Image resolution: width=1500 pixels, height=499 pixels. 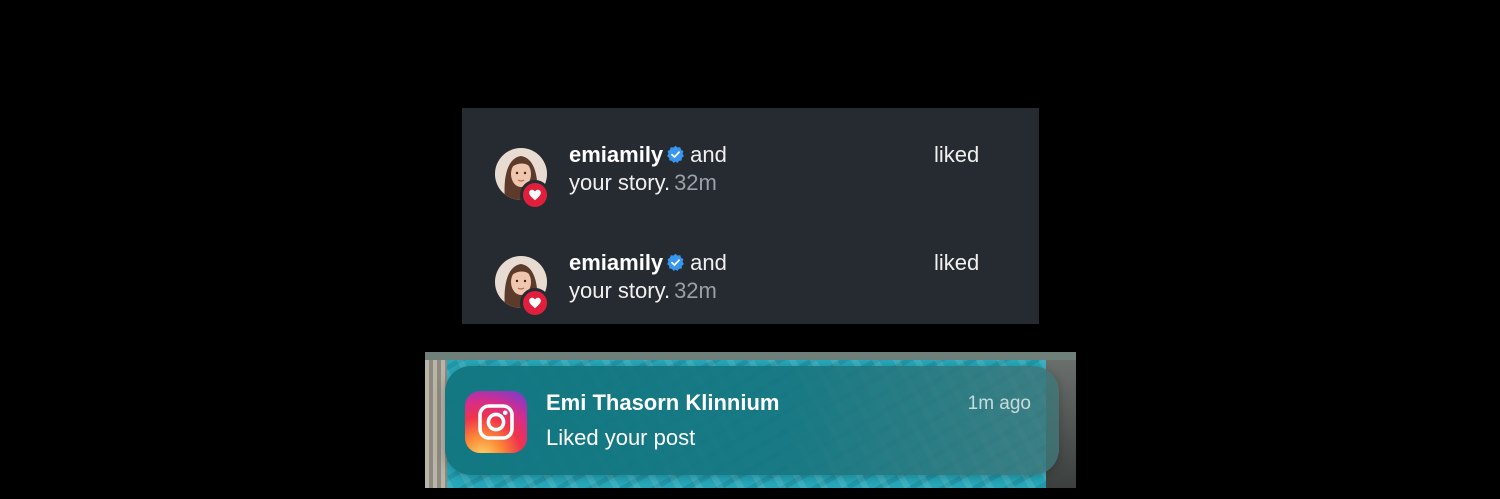 I want to click on notification-time: 1m ago, so click(x=999, y=403).